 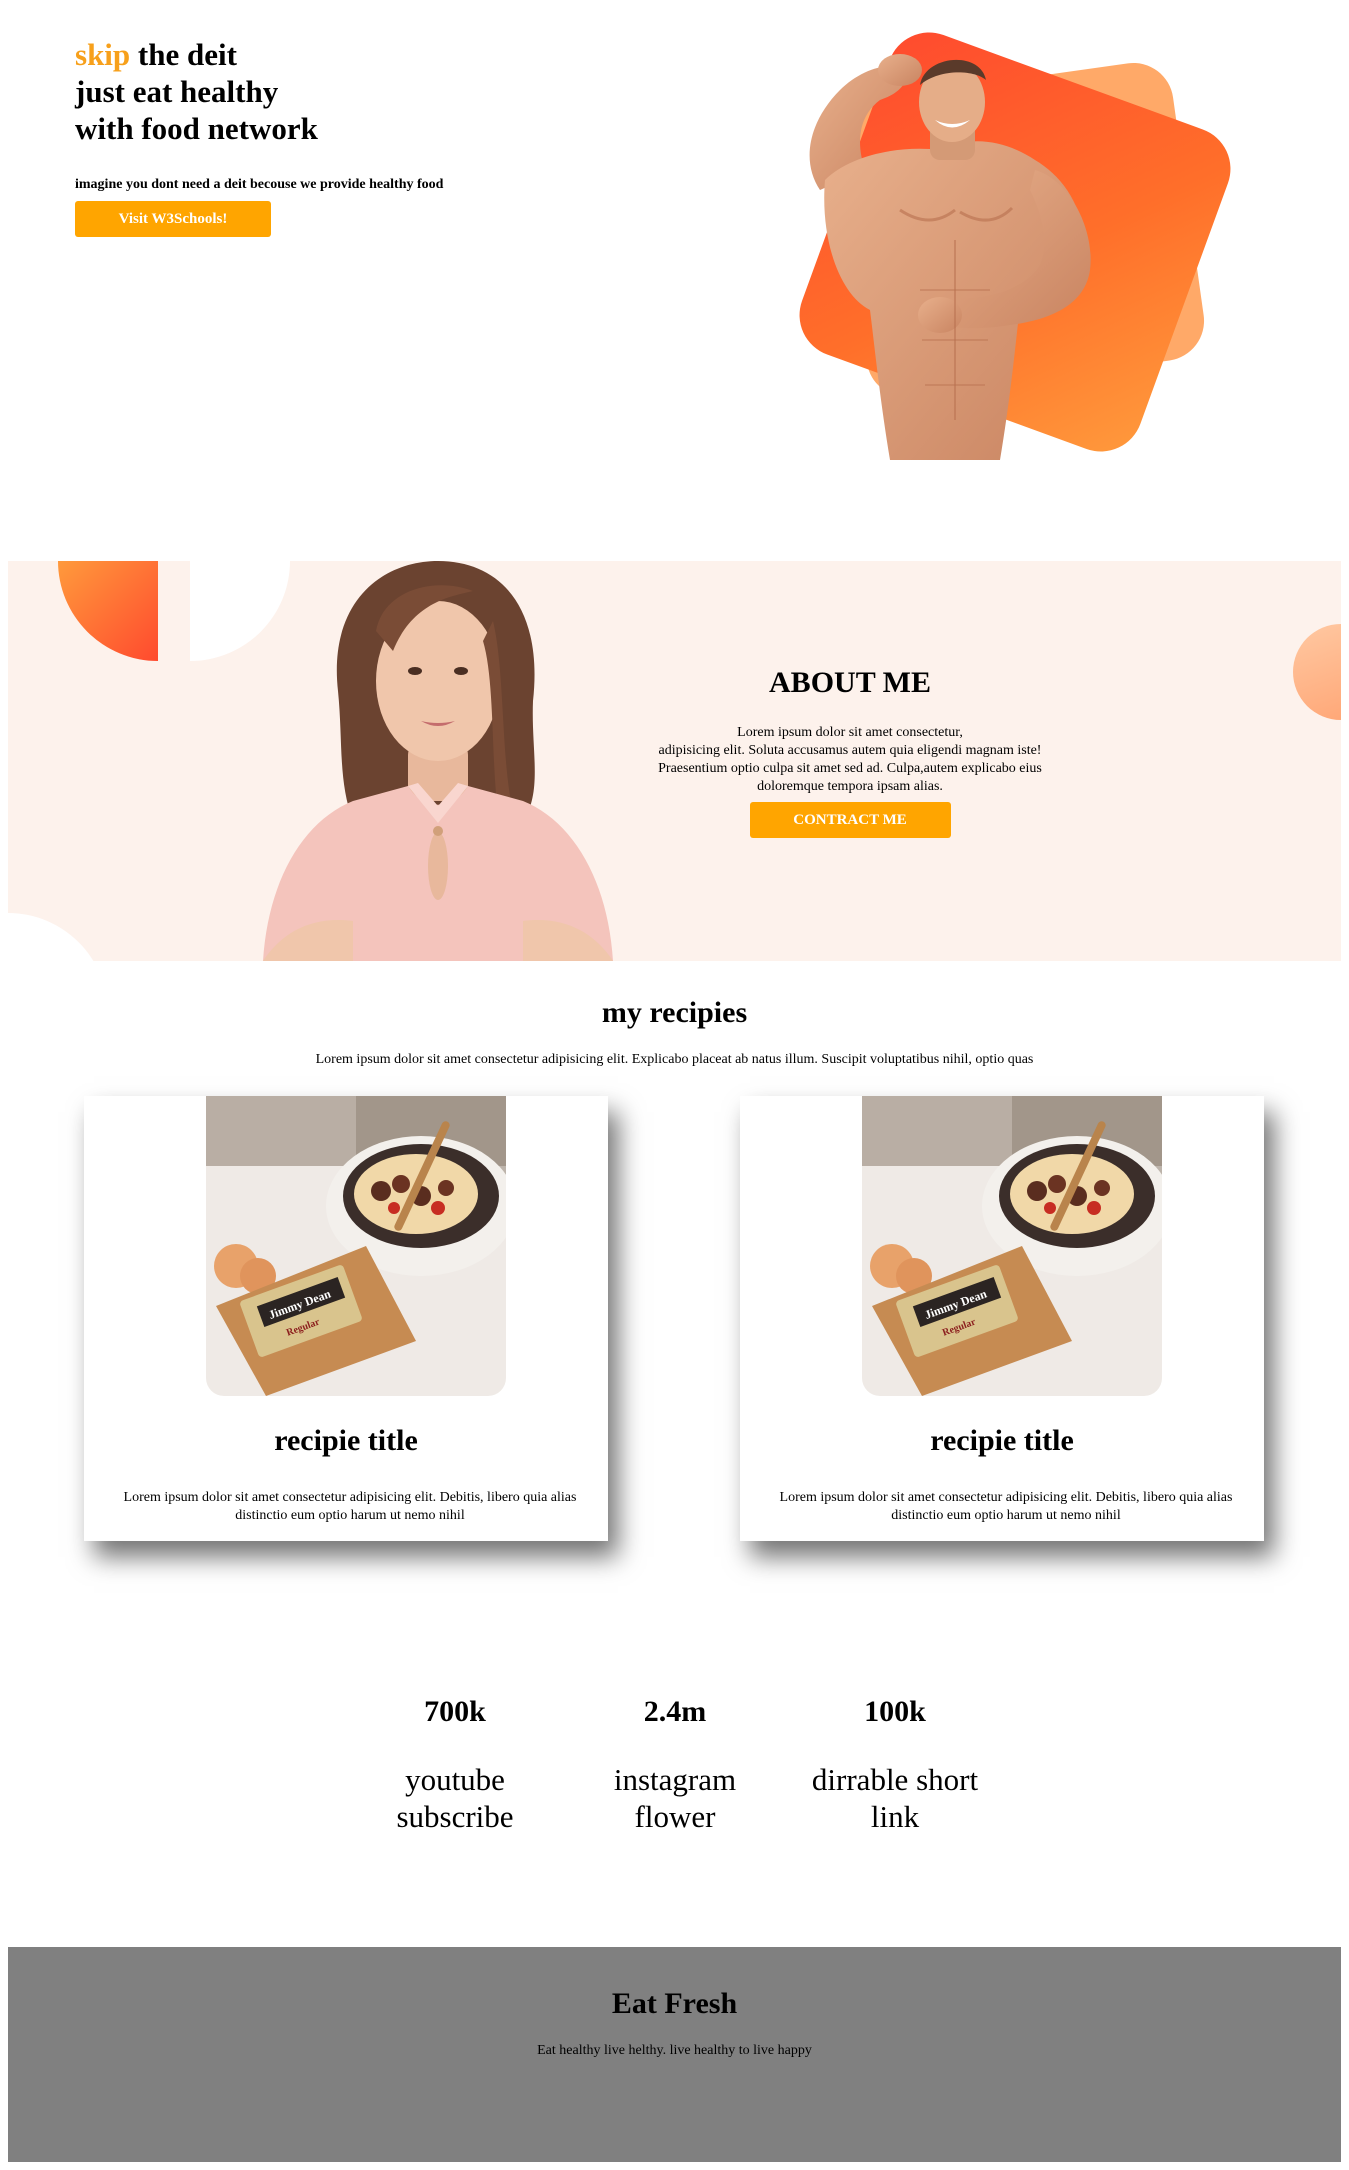 I want to click on recipes-title: my recipies, so click(x=674, y=1012).